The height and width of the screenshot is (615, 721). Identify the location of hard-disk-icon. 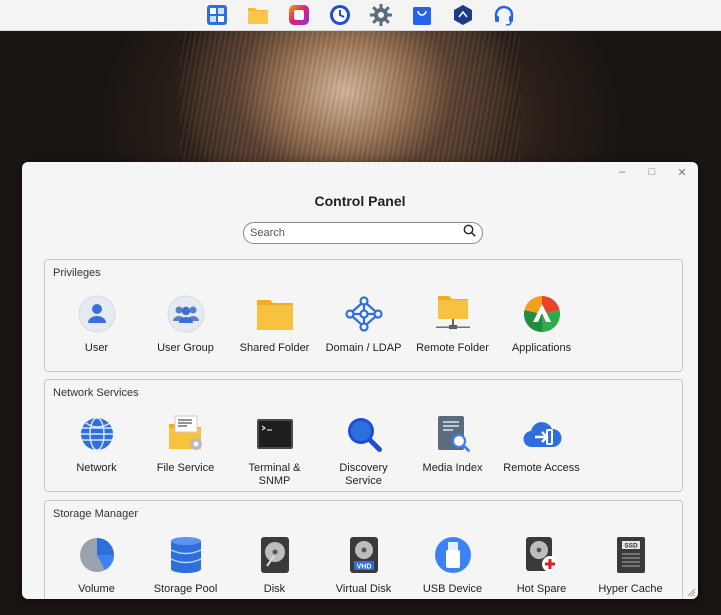
(275, 555).